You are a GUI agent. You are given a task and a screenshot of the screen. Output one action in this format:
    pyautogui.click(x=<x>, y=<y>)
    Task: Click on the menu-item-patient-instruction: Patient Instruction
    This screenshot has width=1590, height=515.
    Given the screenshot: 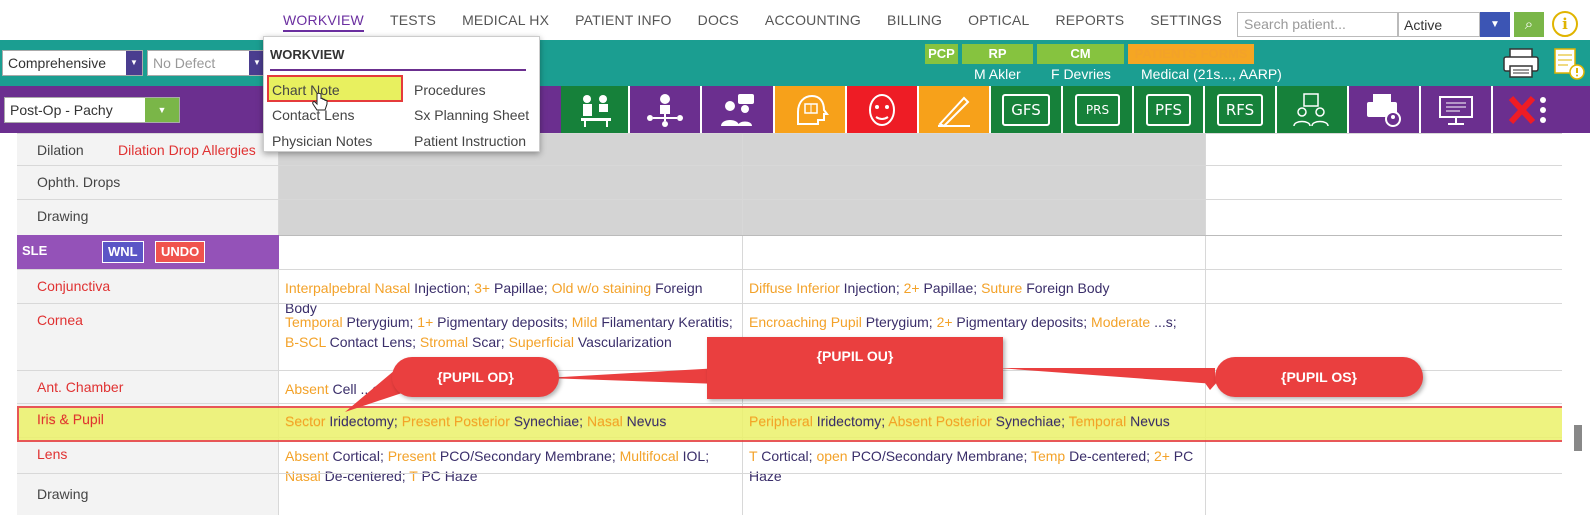 What is the action you would take?
    pyautogui.click(x=470, y=141)
    